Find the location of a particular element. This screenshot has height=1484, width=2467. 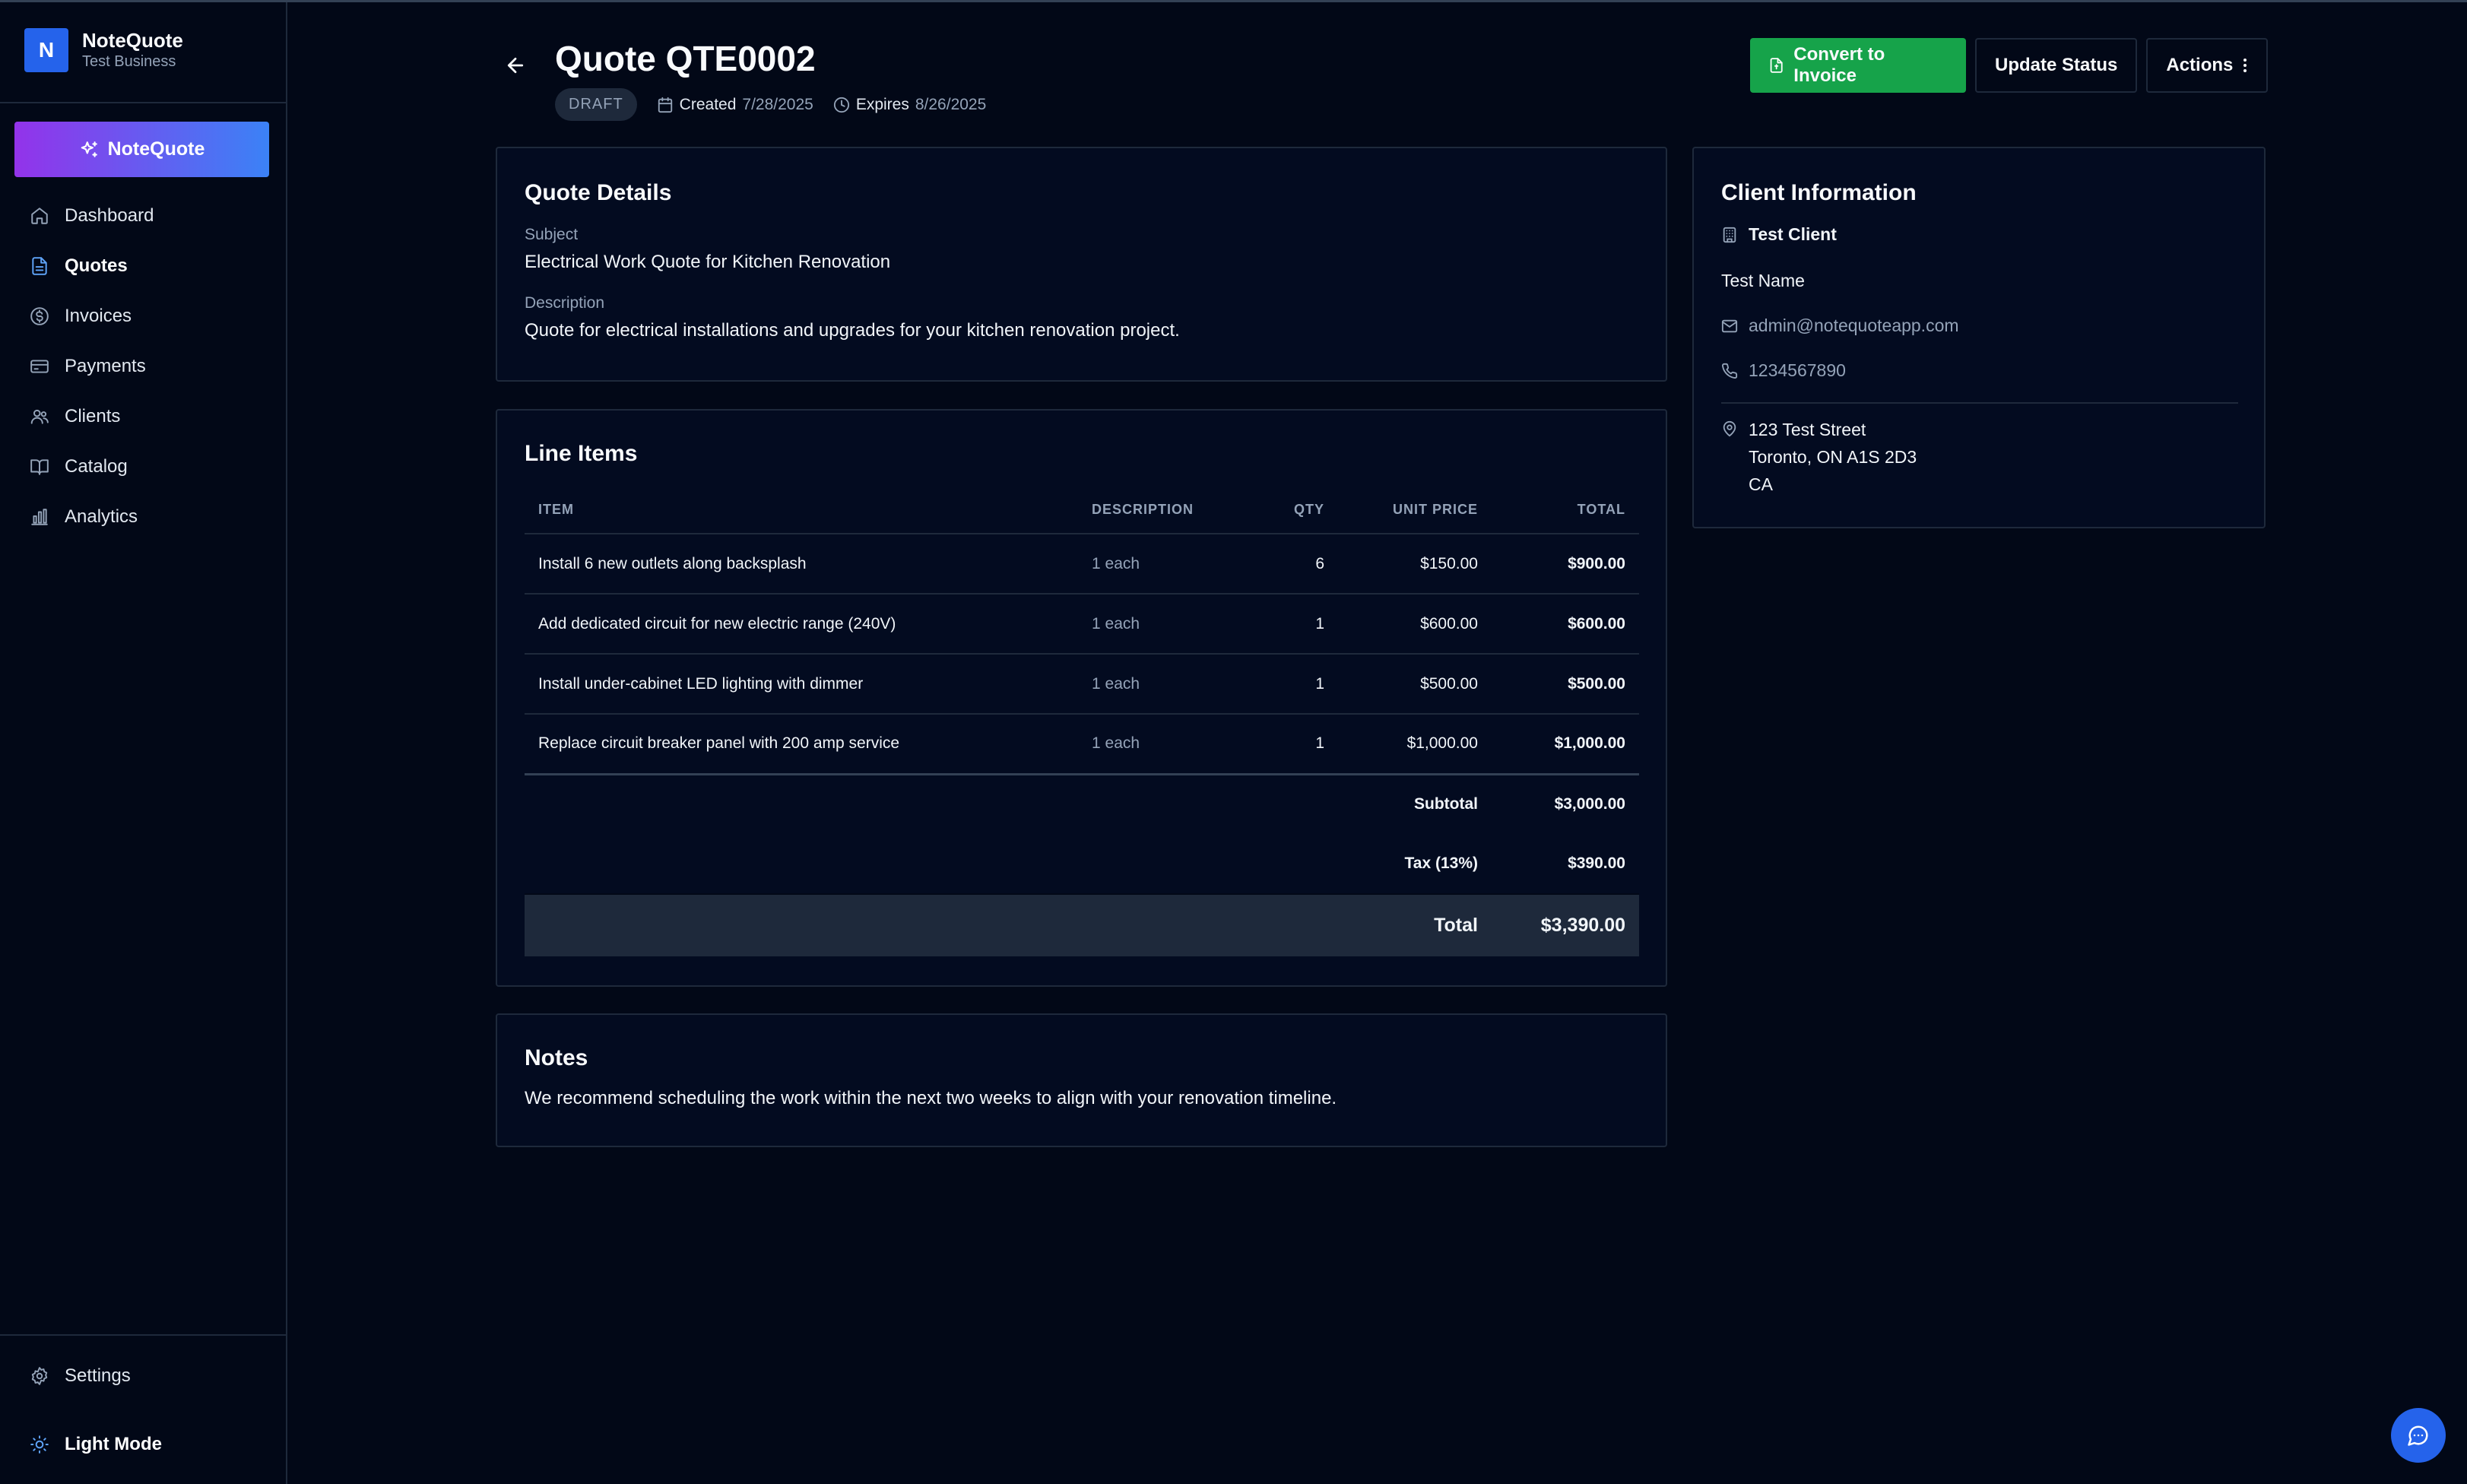

client-company-name: Test Client is located at coordinates (1793, 234).